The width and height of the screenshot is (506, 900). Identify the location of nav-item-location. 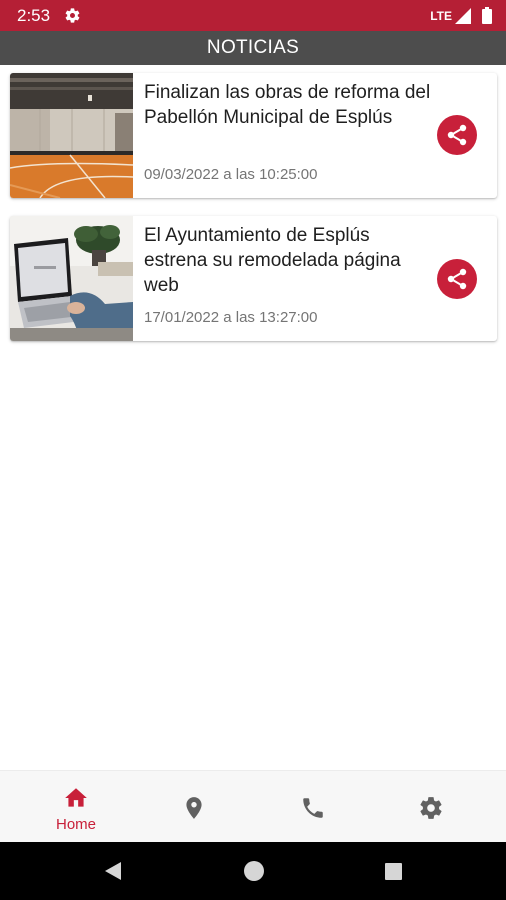
(194, 807).